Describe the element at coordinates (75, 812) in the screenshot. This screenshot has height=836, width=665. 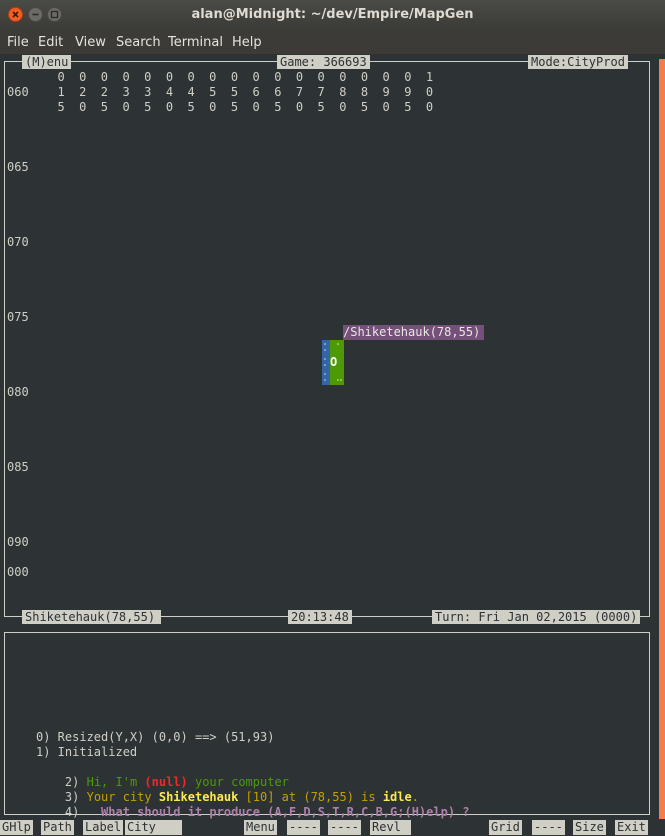
I see `log-line-4-number: 4)` at that location.